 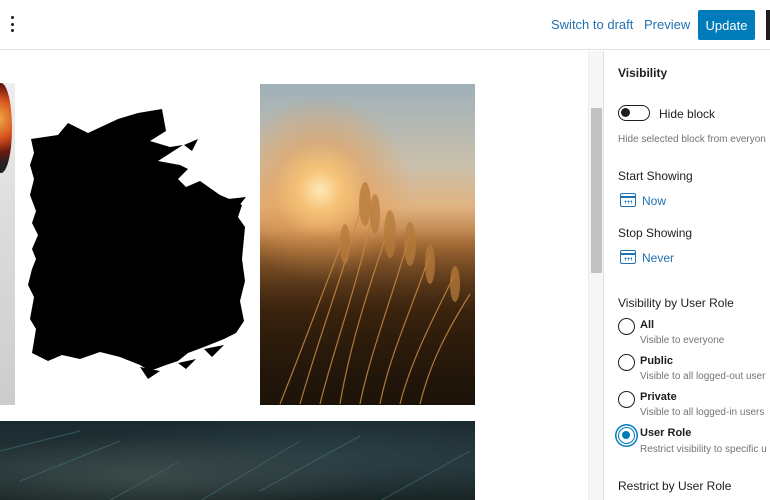 What do you see at coordinates (667, 24) in the screenshot?
I see `preview-link: Preview` at bounding box center [667, 24].